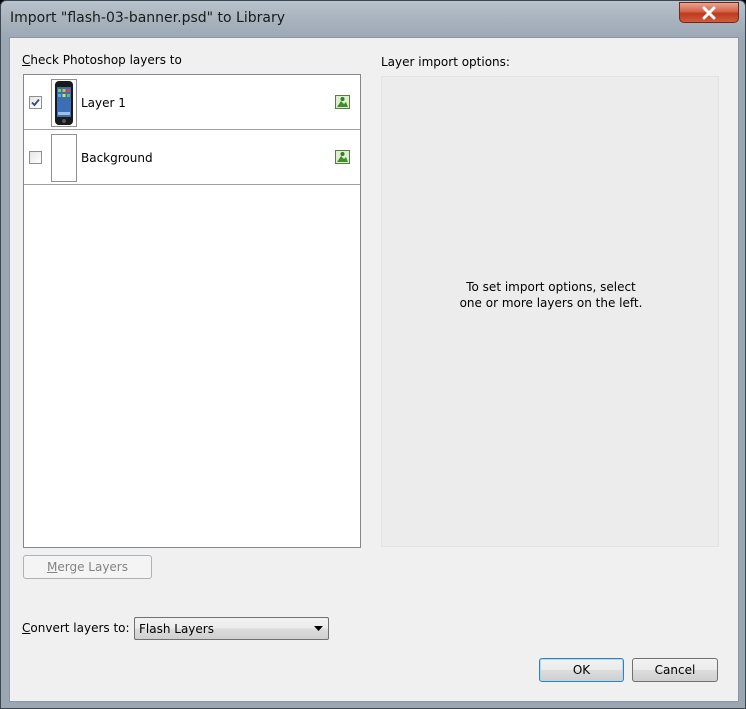  What do you see at coordinates (551, 287) in the screenshot?
I see `options-message-line-1: To set import options, select` at bounding box center [551, 287].